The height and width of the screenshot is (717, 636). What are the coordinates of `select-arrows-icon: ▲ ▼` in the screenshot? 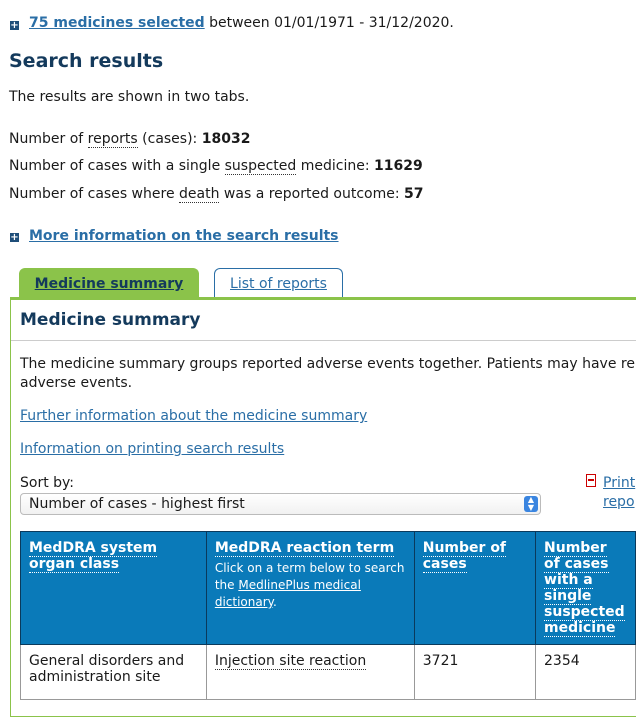 It's located at (531, 504).